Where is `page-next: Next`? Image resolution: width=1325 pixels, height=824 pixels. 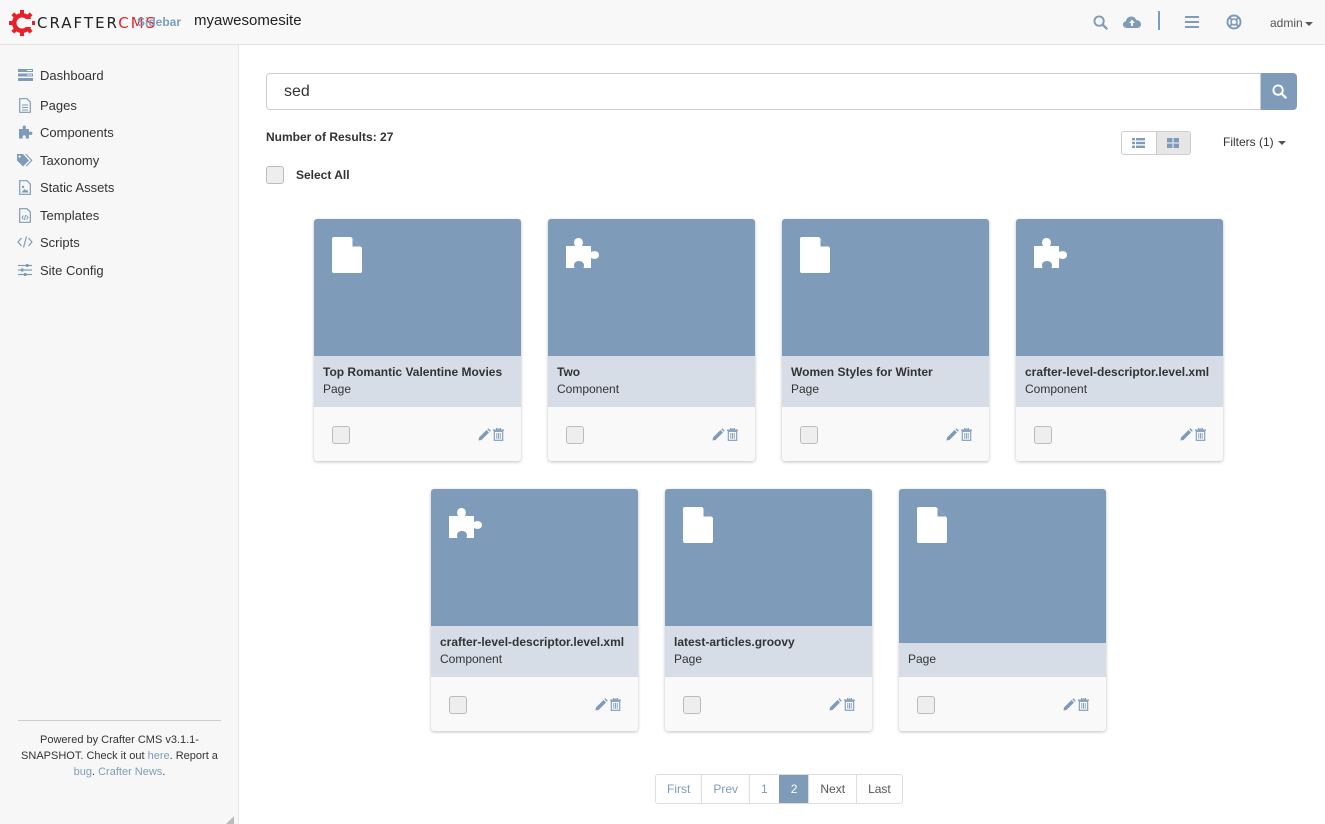 page-next: Next is located at coordinates (832, 789).